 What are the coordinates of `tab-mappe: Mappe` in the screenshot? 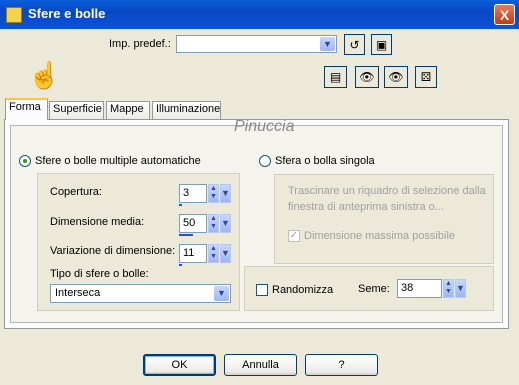 It's located at (128, 110).